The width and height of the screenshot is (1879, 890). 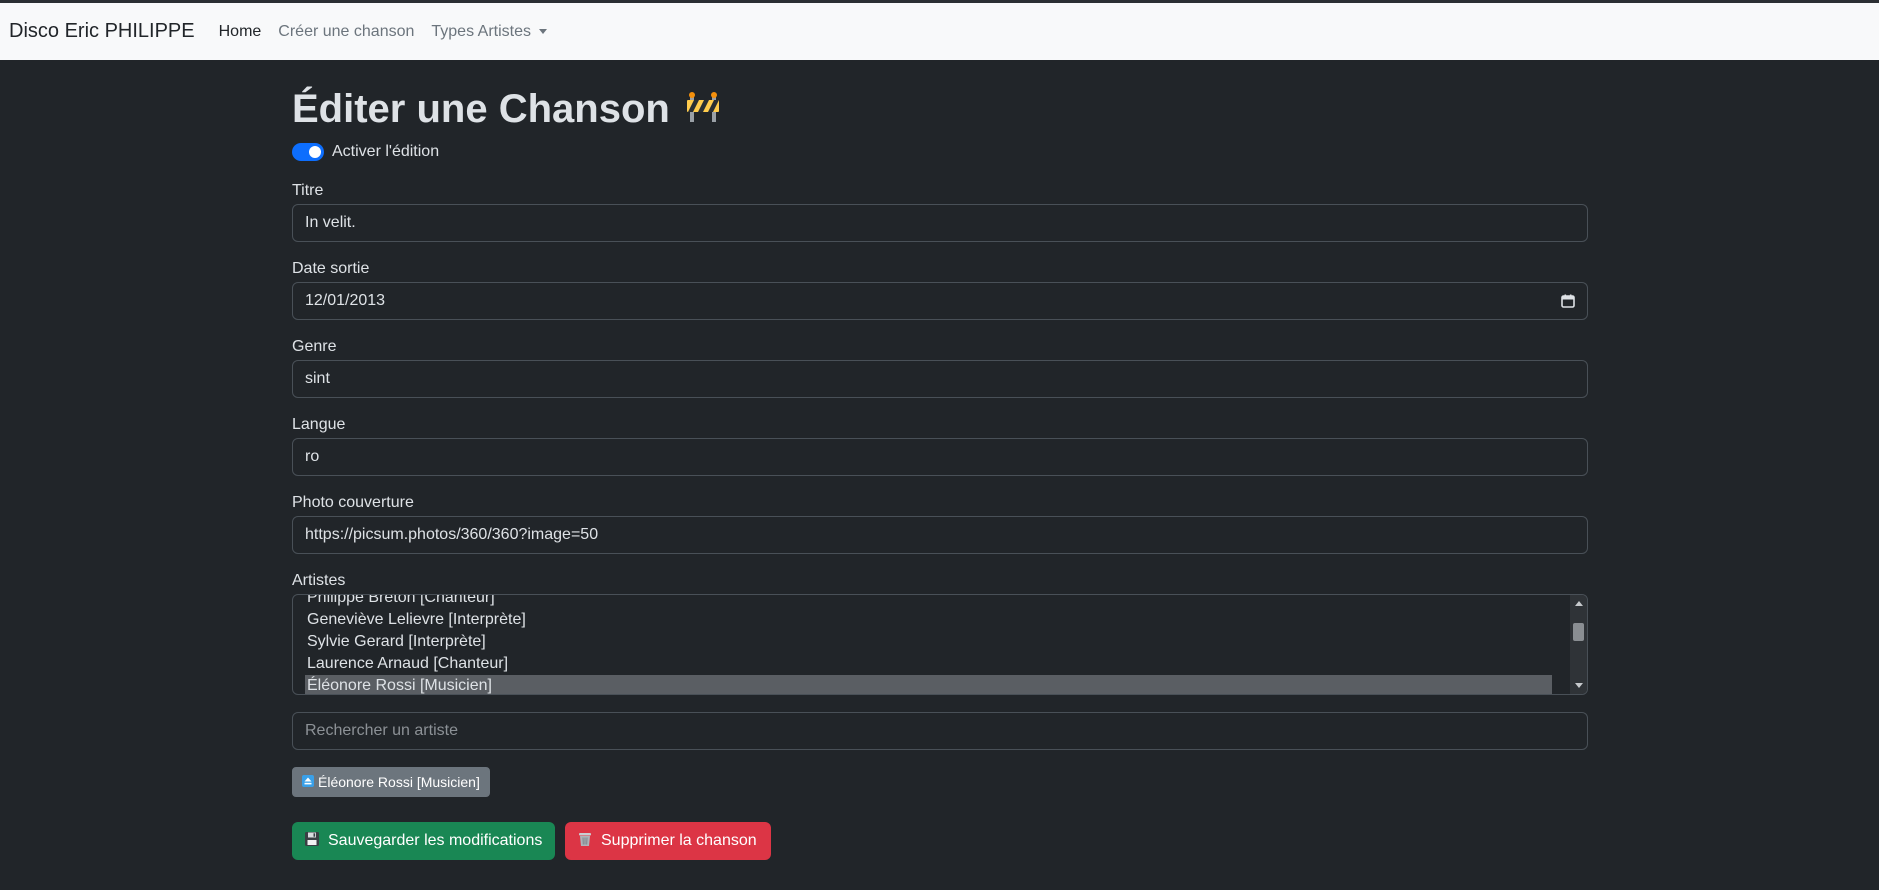 What do you see at coordinates (401, 602) in the screenshot?
I see `artist-option: Philippe Breton [Chanteur]` at bounding box center [401, 602].